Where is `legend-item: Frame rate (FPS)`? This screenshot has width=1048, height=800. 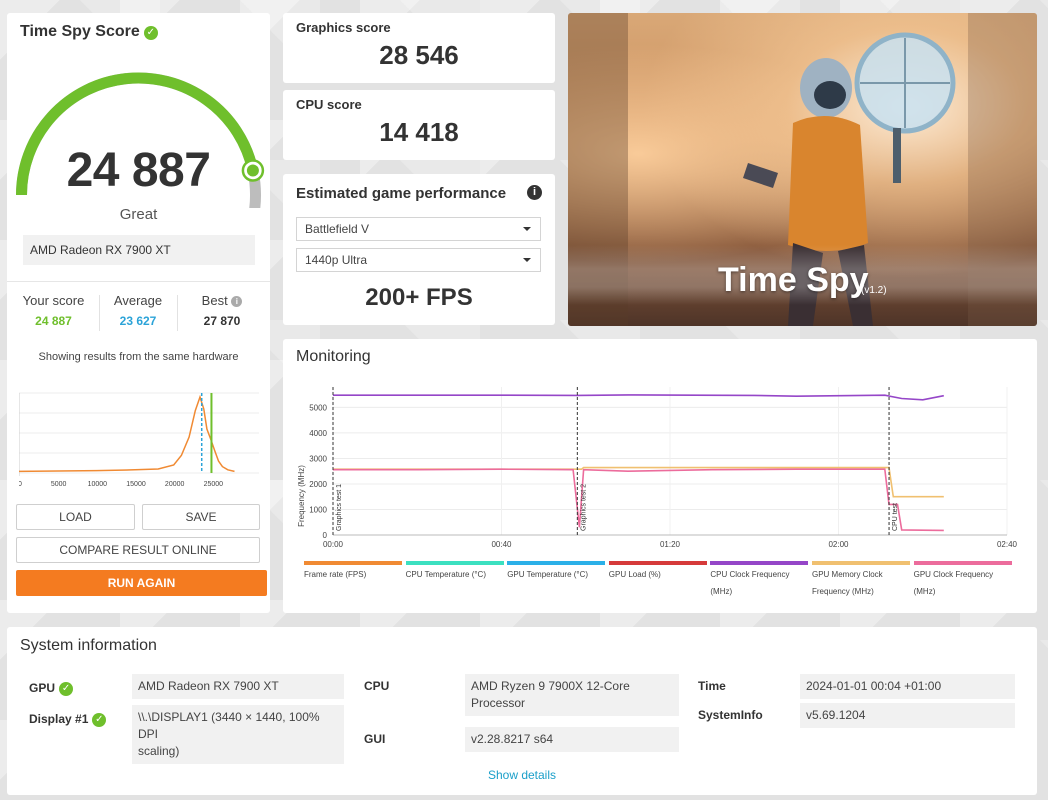
legend-item: Frame rate (FPS) is located at coordinates (353, 572).